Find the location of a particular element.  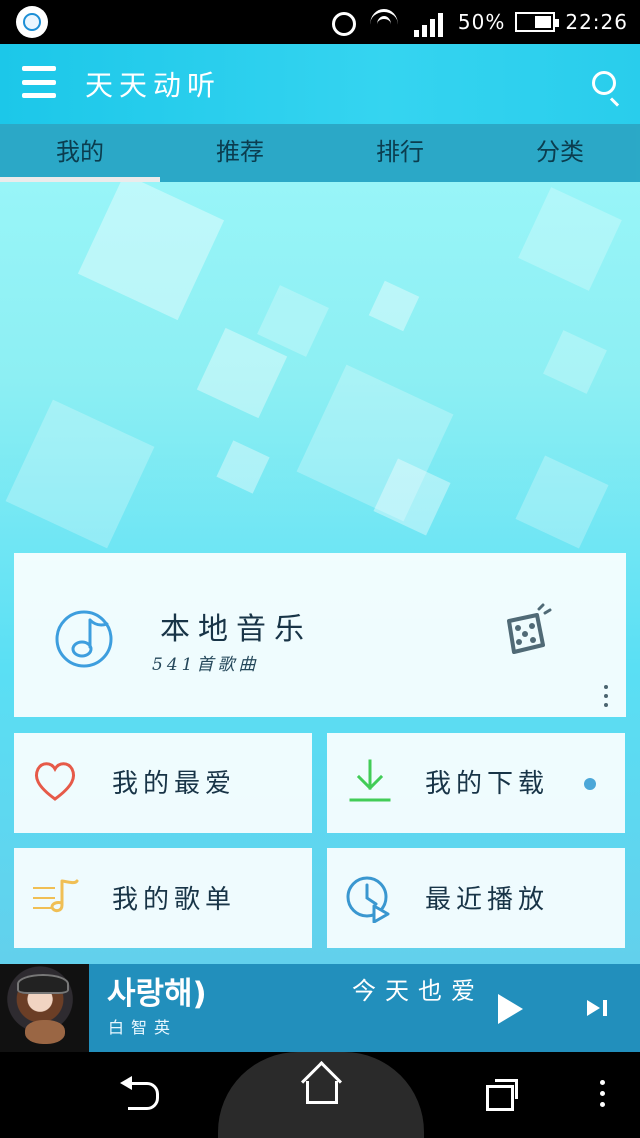

downloads-label: 我的下载 is located at coordinates (487, 784).